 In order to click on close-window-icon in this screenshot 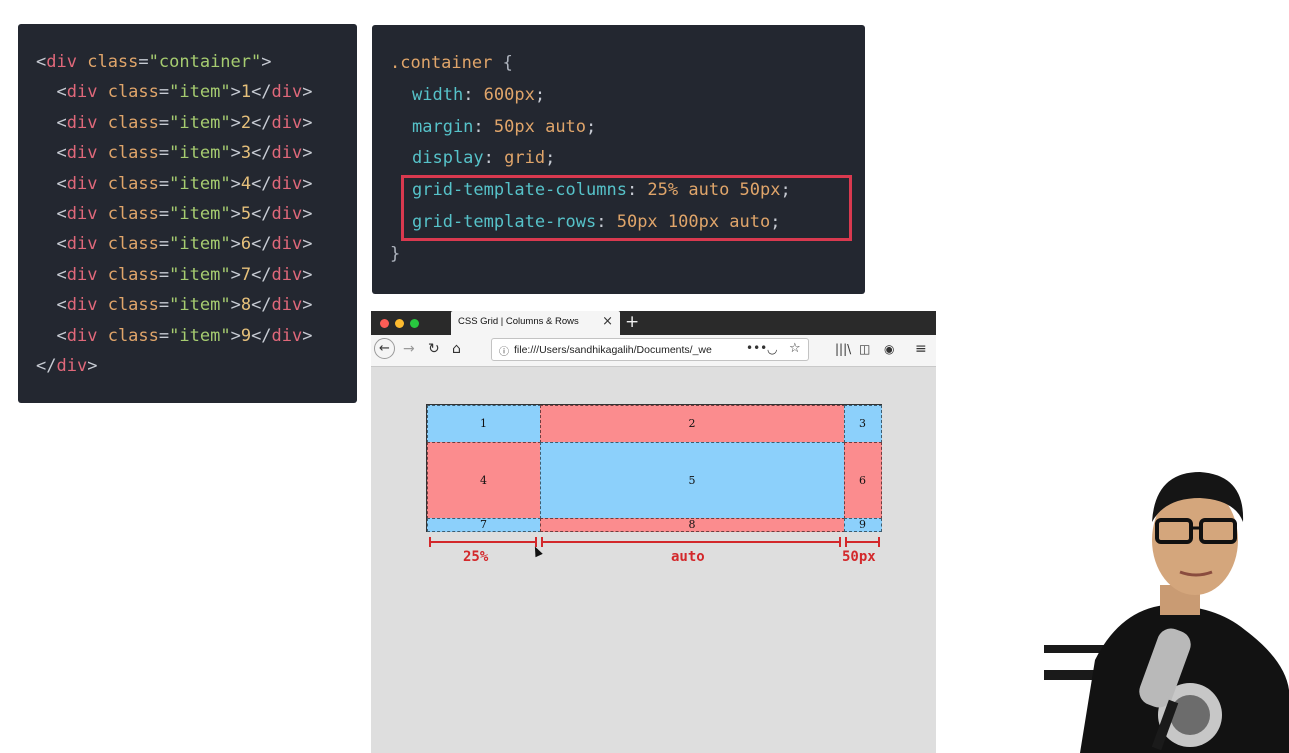, I will do `click(384, 323)`.